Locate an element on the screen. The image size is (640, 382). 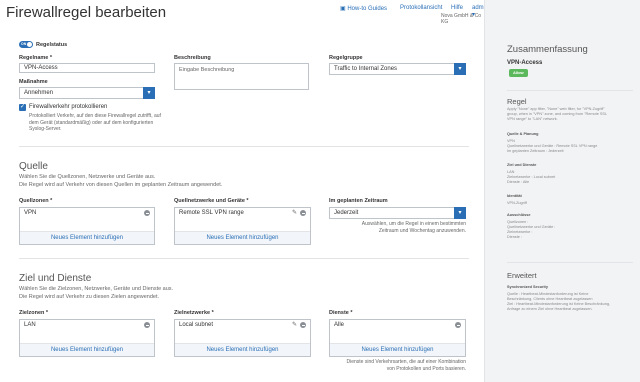
add-destination-network-button: Neues Element hinzufügen is located at coordinates (242, 349).